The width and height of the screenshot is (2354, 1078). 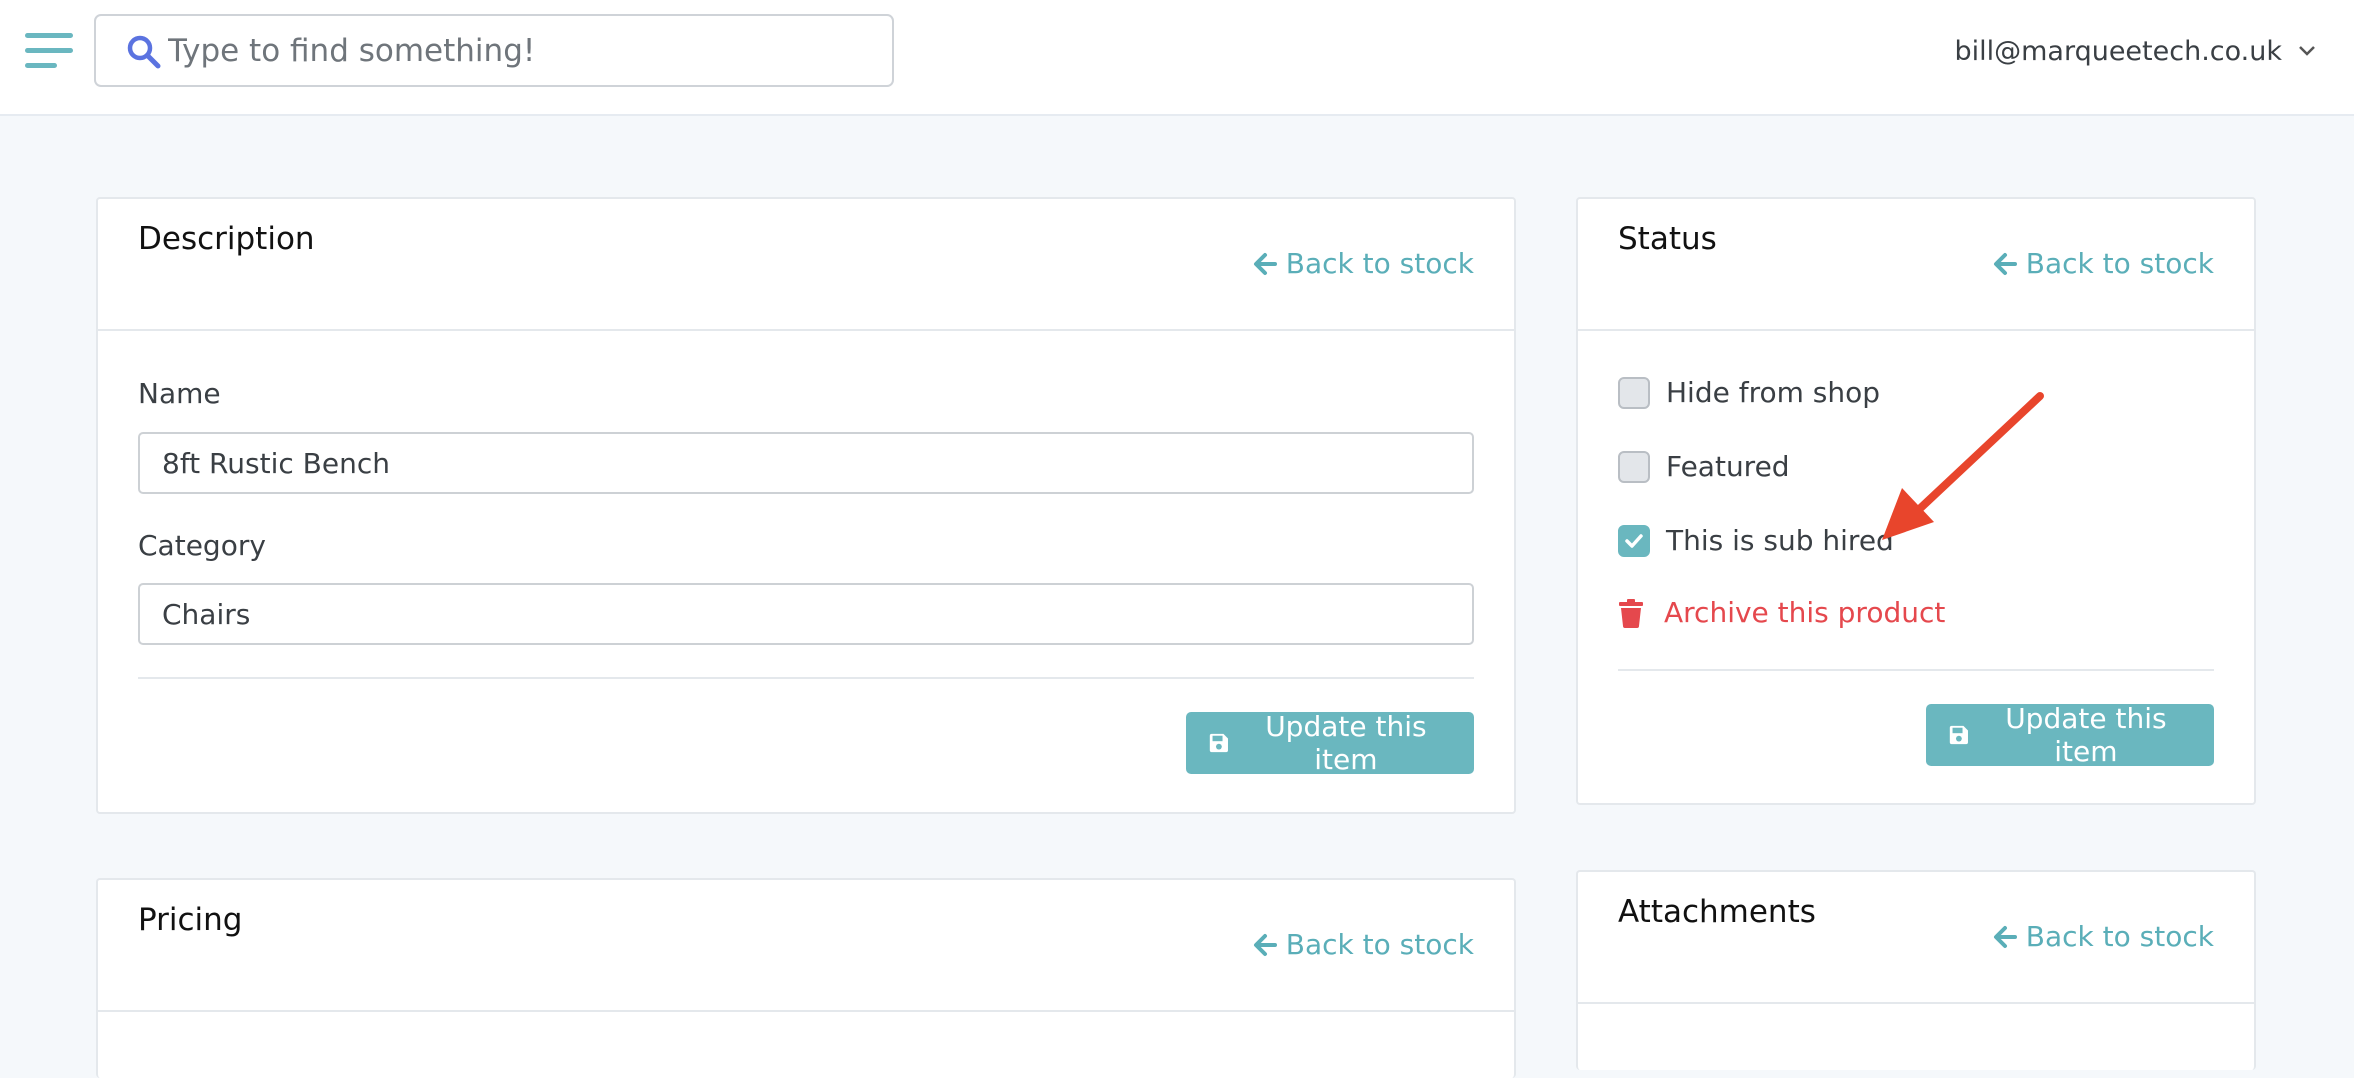 I want to click on card-header: Description Back to stock, so click(x=806, y=265).